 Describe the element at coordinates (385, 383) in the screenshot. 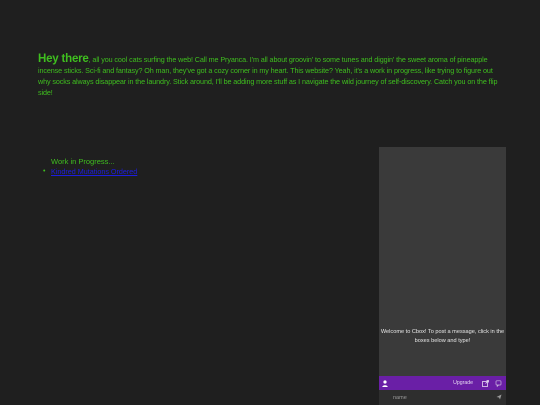

I see `user-icon` at that location.